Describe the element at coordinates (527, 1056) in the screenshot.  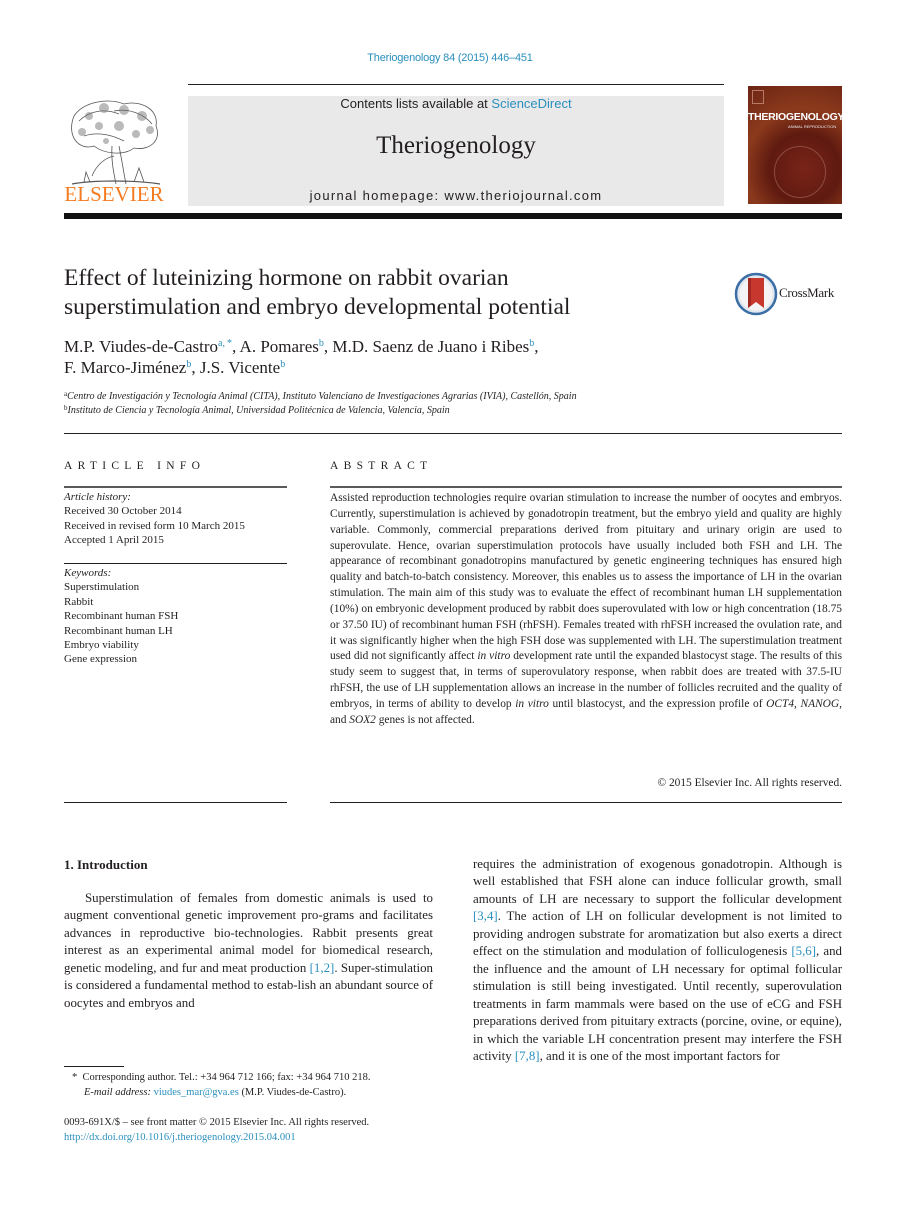
I see `reference-link: [7,8]` at that location.